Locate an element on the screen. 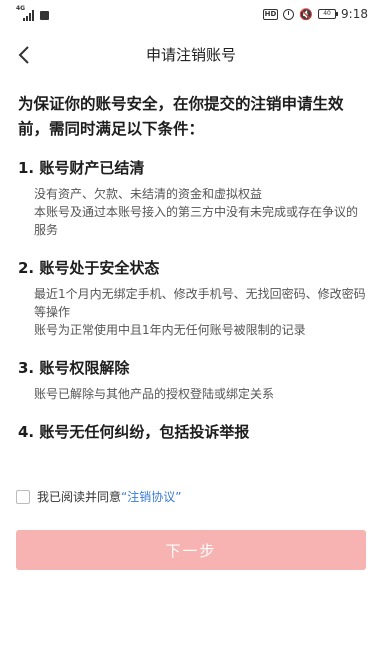 The image size is (382, 660). page-title: 申请注销账号 is located at coordinates (190, 55).